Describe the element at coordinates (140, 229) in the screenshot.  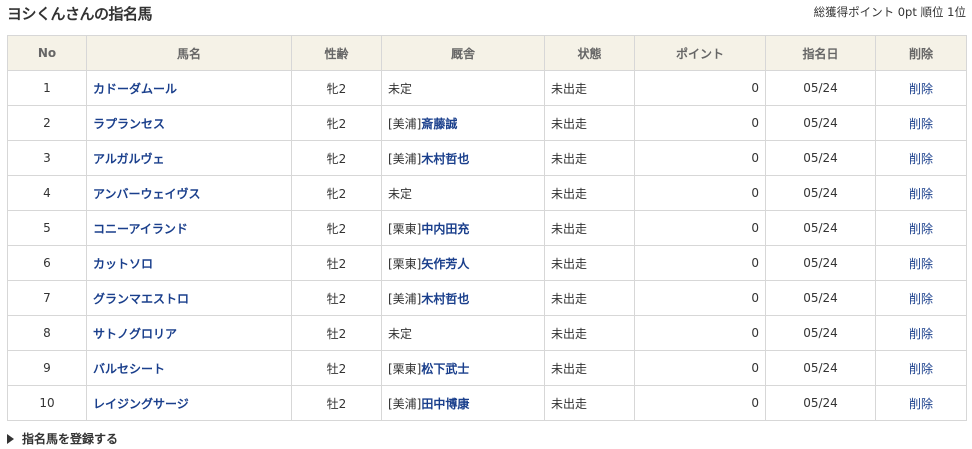
I see `horse-name-link: コニーアイランド` at that location.